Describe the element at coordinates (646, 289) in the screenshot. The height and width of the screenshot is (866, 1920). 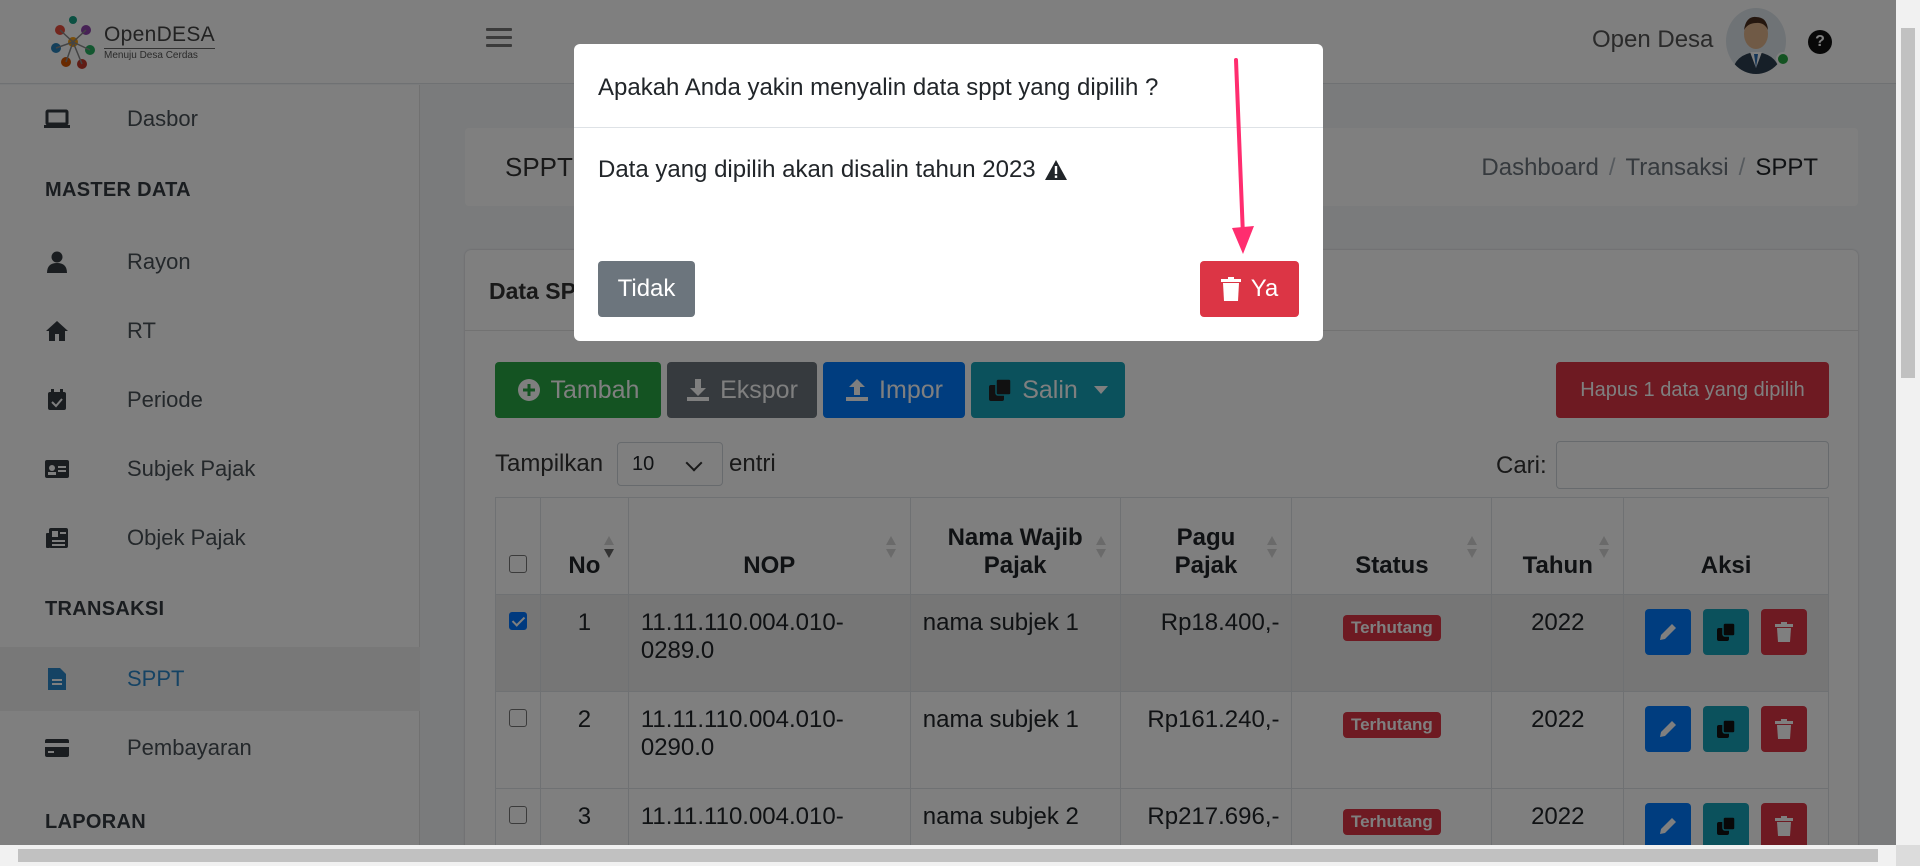
I see `tidak-button: Tidak` at that location.